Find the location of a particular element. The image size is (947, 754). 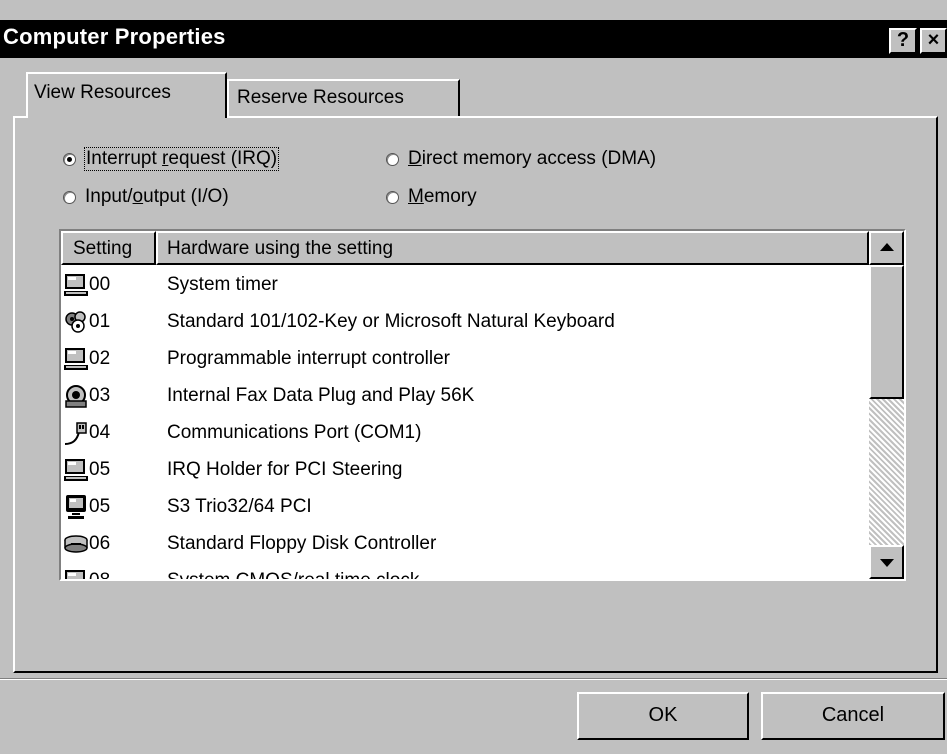

column-header-setting: Setting is located at coordinates (108, 248).